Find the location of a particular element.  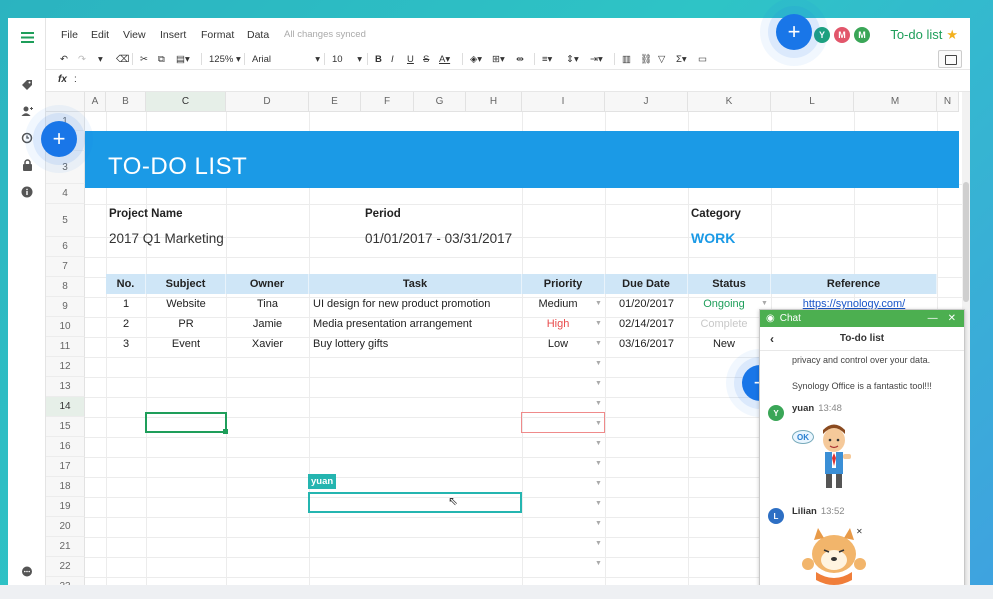

row-header: 20 is located at coordinates (65, 527).